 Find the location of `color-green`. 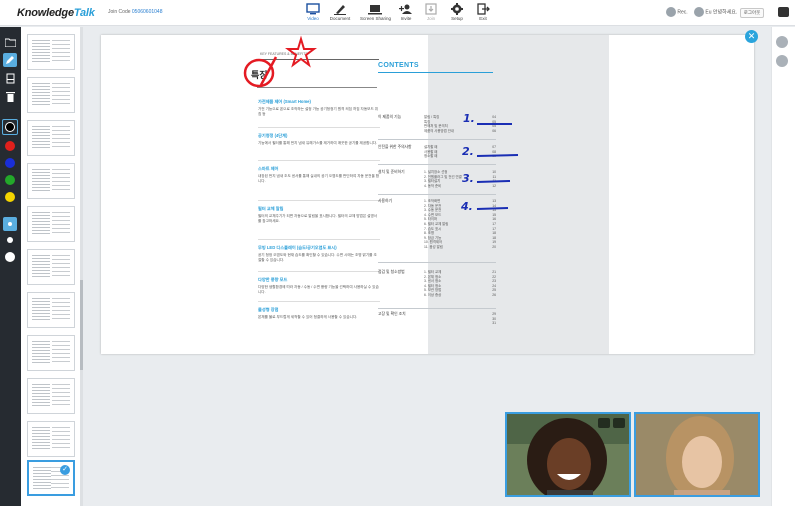

color-green is located at coordinates (10, 180).